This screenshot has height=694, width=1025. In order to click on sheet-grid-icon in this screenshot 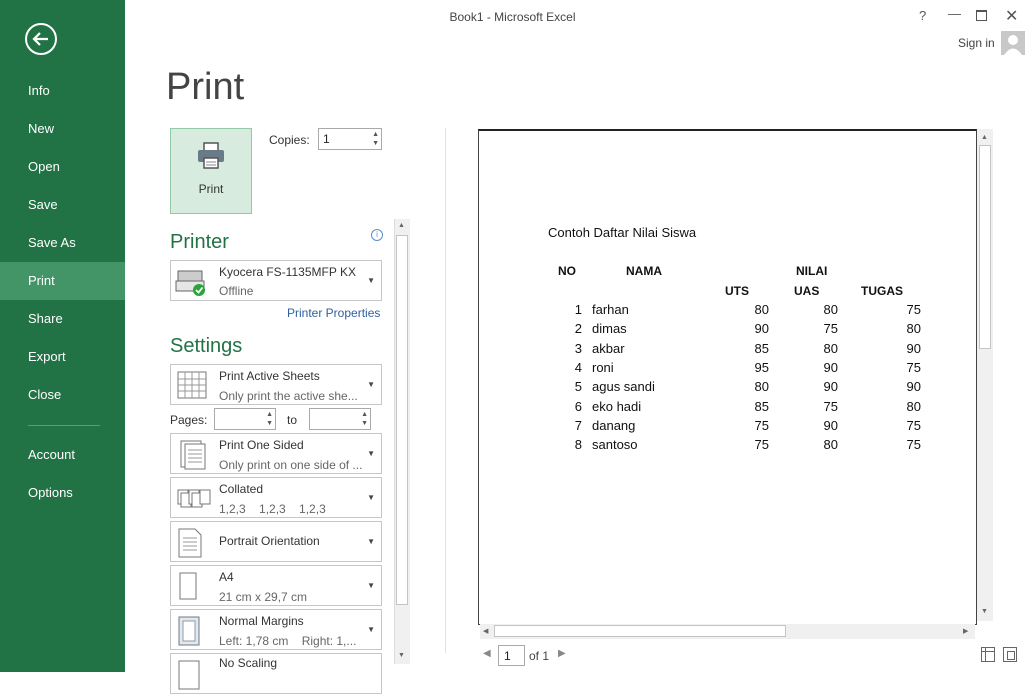, I will do `click(192, 385)`.